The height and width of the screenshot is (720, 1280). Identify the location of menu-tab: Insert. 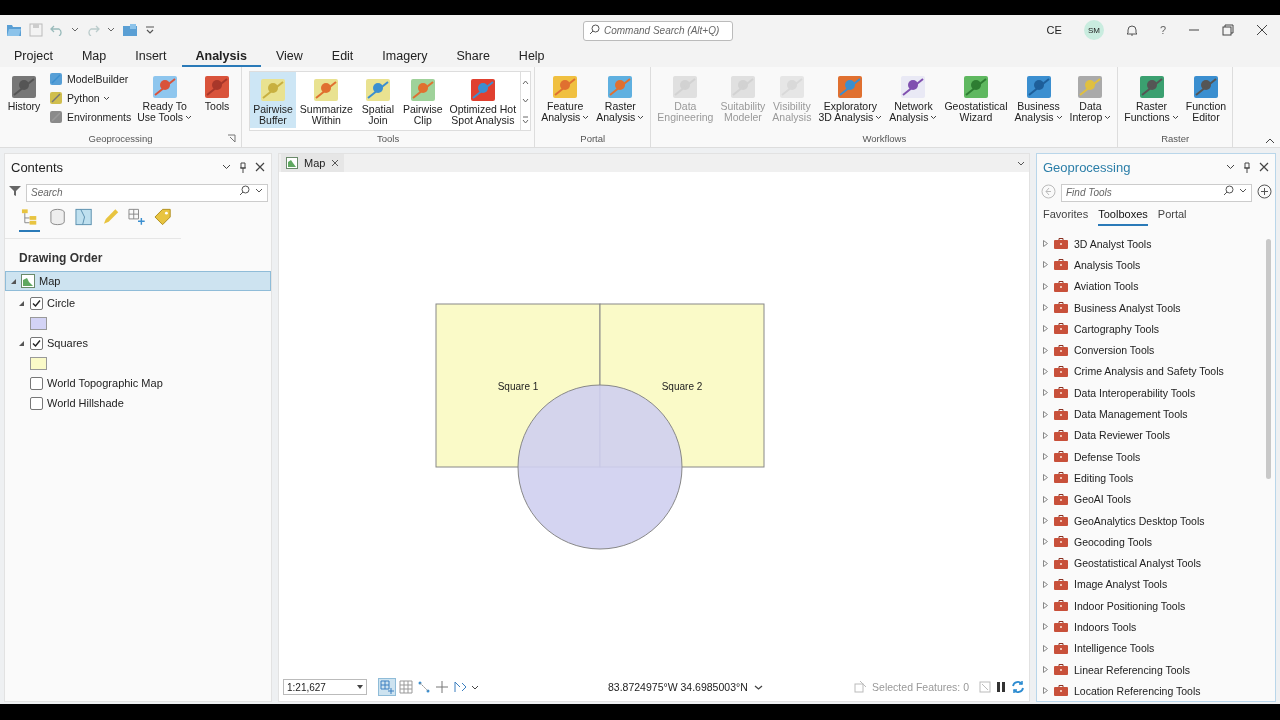
(151, 58).